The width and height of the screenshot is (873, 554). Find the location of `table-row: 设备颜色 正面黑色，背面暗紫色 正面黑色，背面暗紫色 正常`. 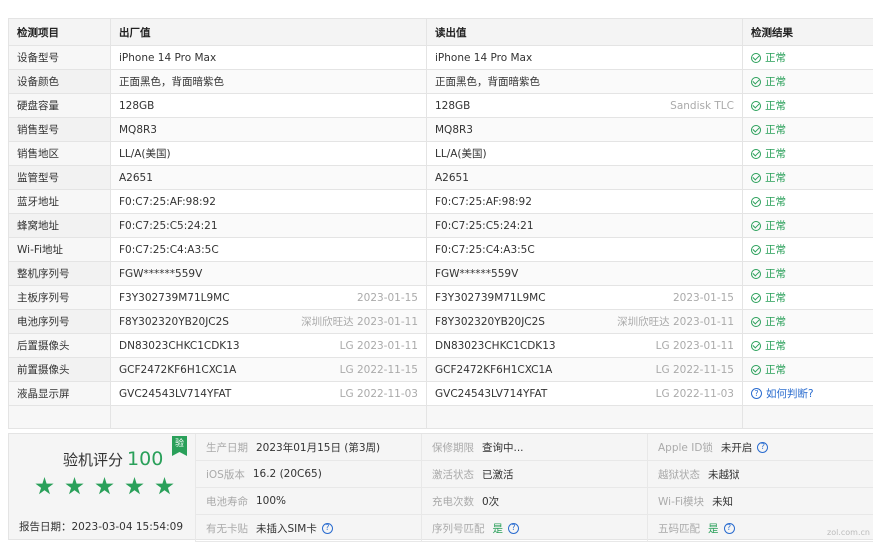

table-row: 设备颜色 正面黑色，背面暗紫色 正面黑色，背面暗紫色 正常 is located at coordinates (440, 81).